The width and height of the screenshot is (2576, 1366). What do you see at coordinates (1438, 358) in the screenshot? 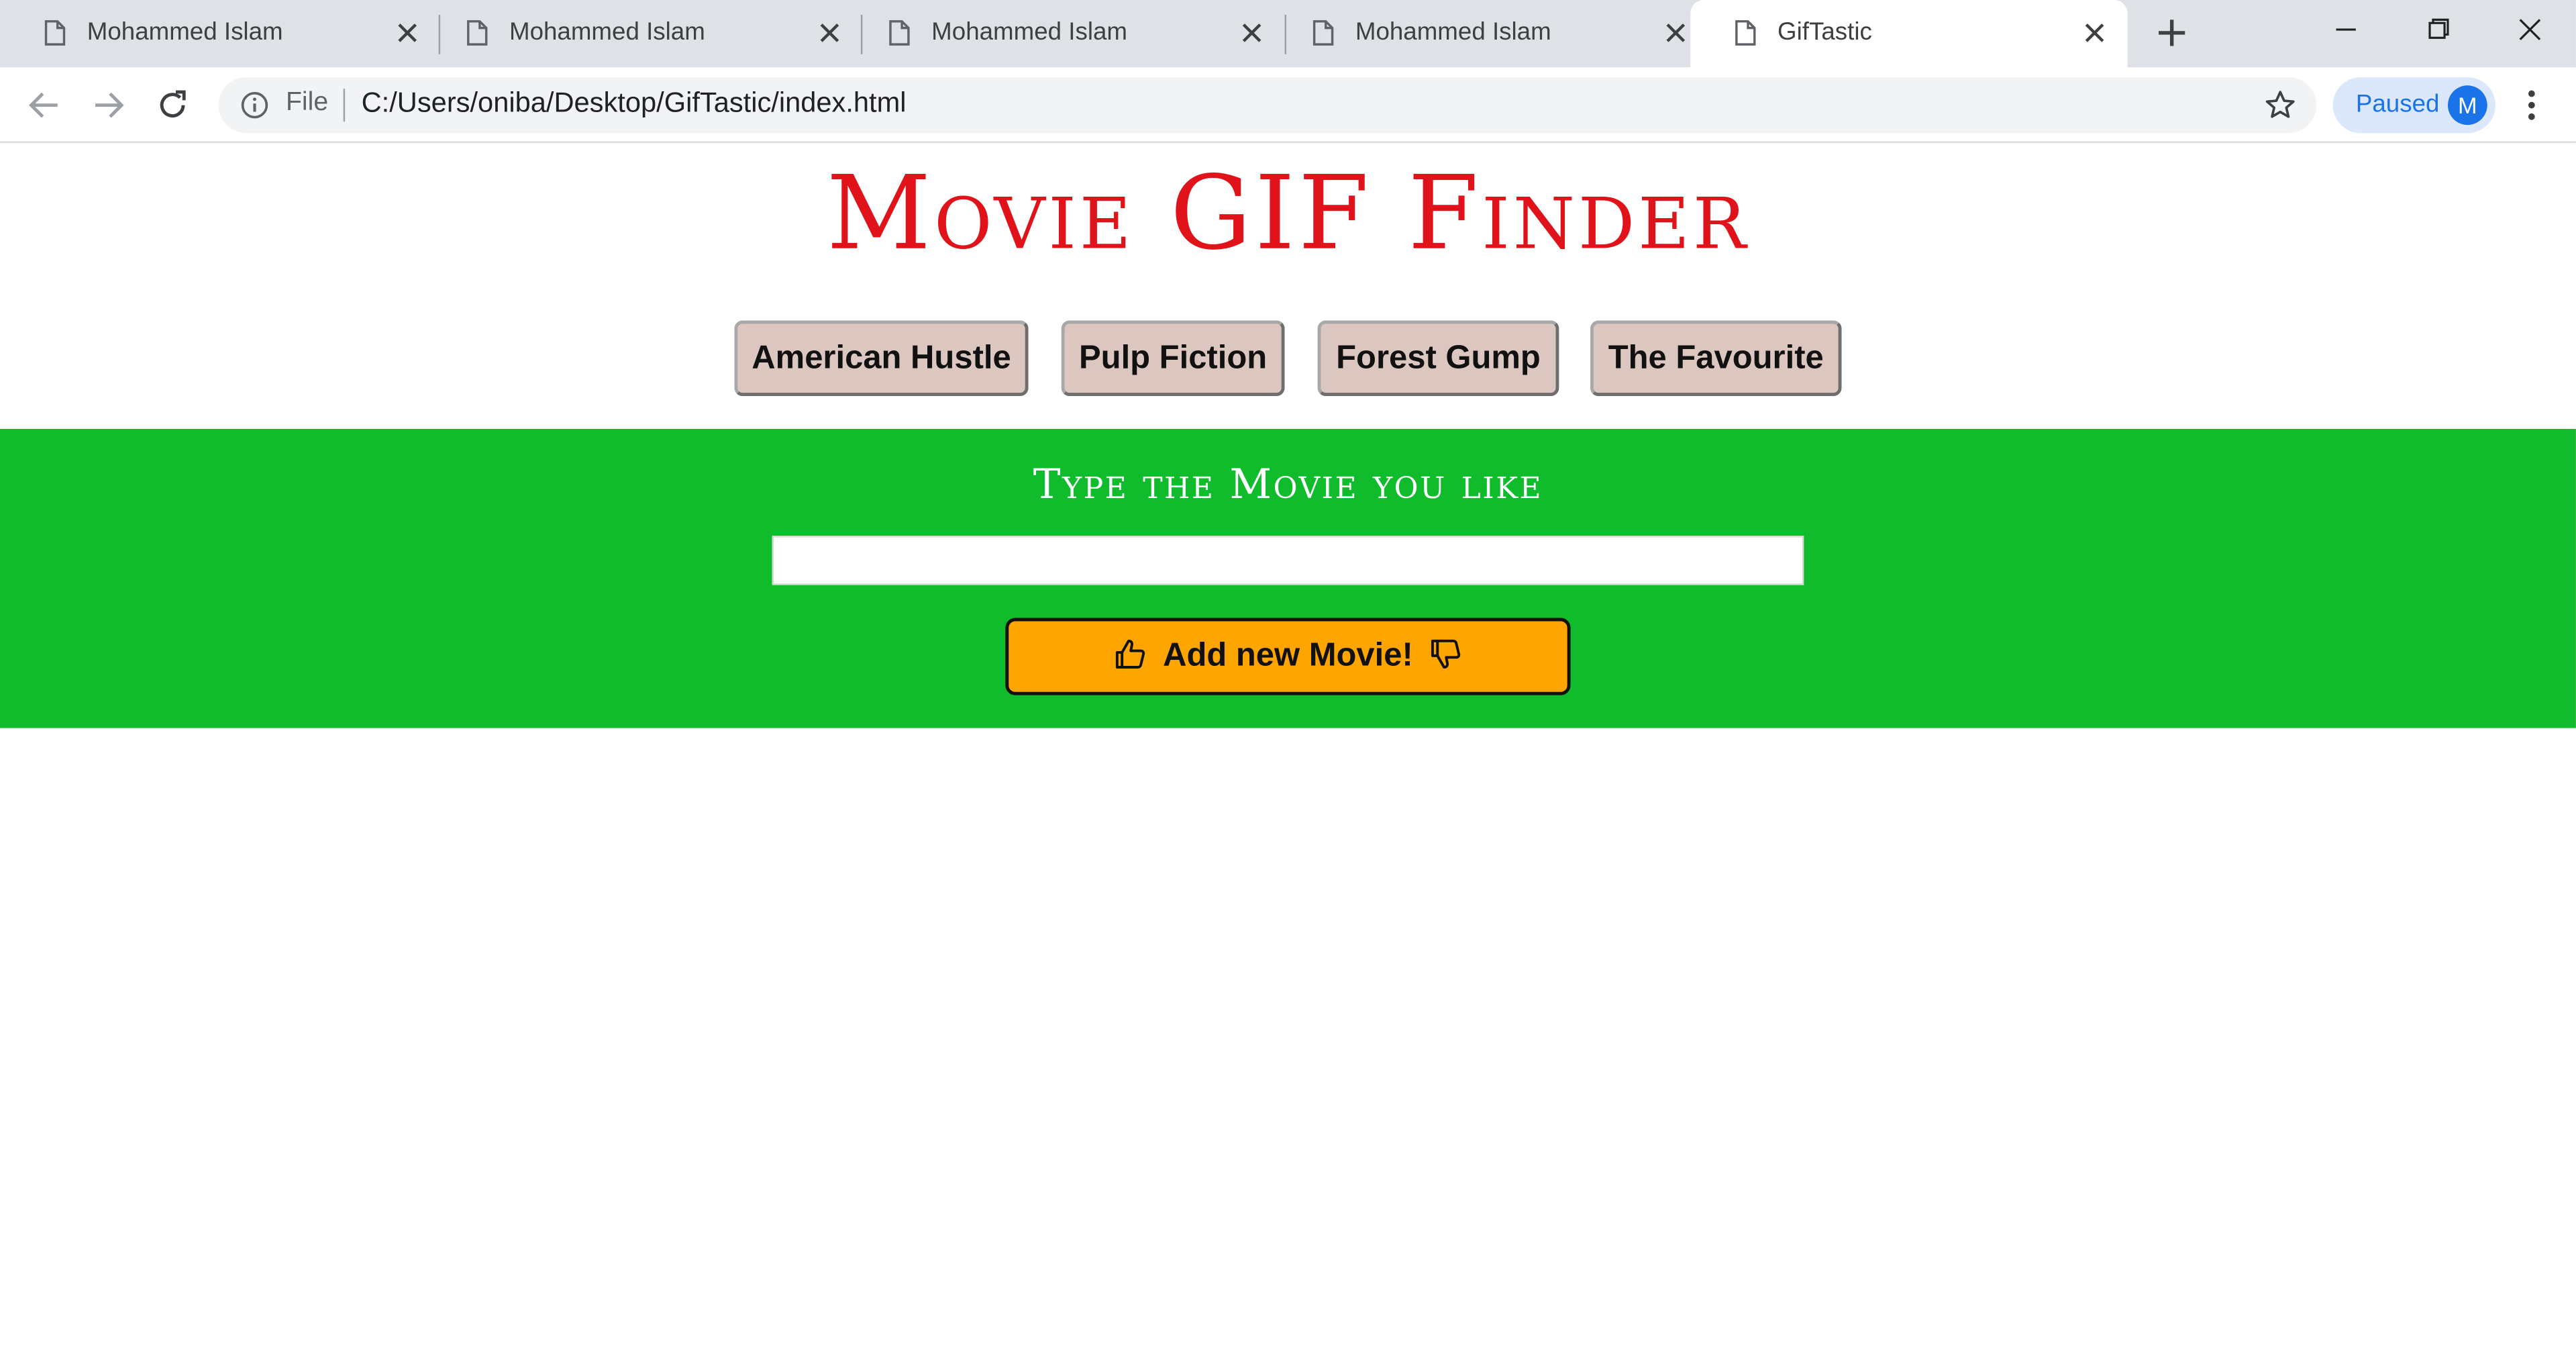
I see `movie-button-forest-gump: Forest Gump` at bounding box center [1438, 358].